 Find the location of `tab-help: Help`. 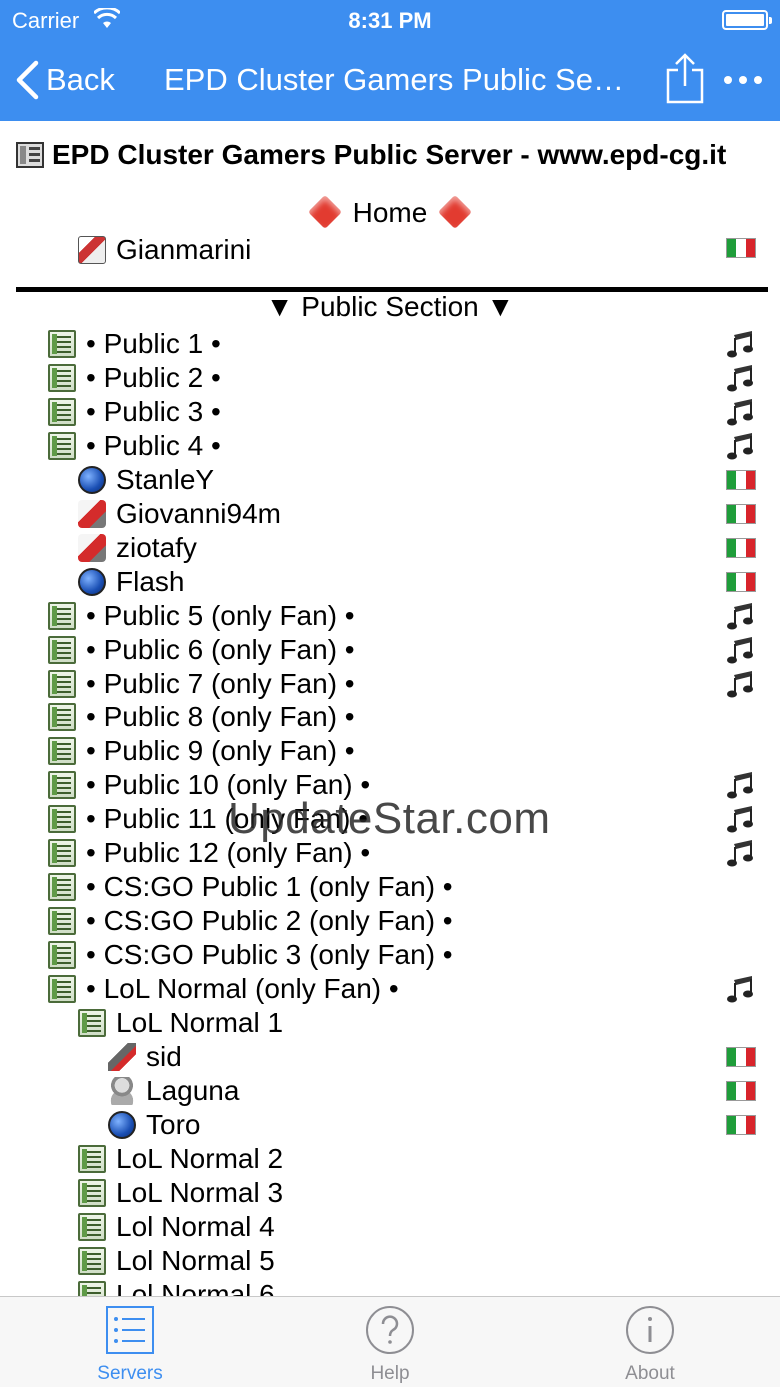

tab-help: Help is located at coordinates (390, 1342).